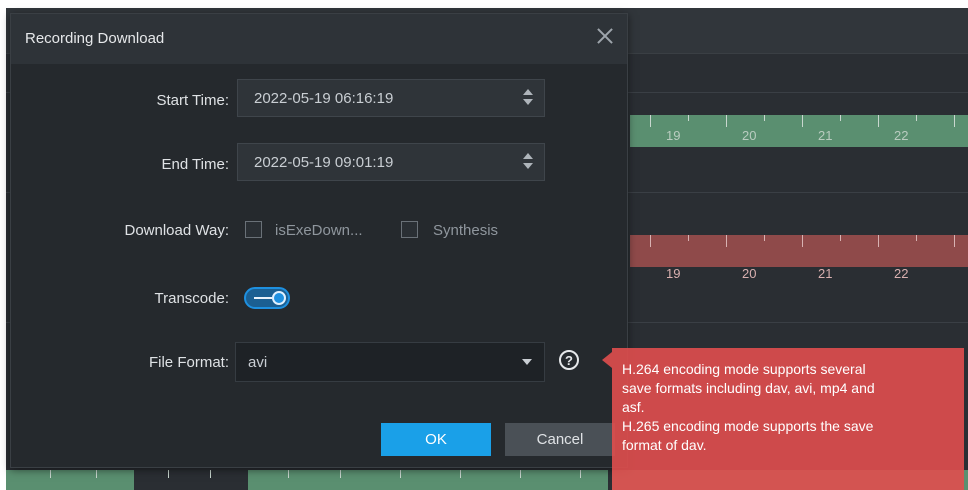 The image size is (968, 490). What do you see at coordinates (324, 98) in the screenshot?
I see `start-time-value: 2022-05-19 06:16:19` at bounding box center [324, 98].